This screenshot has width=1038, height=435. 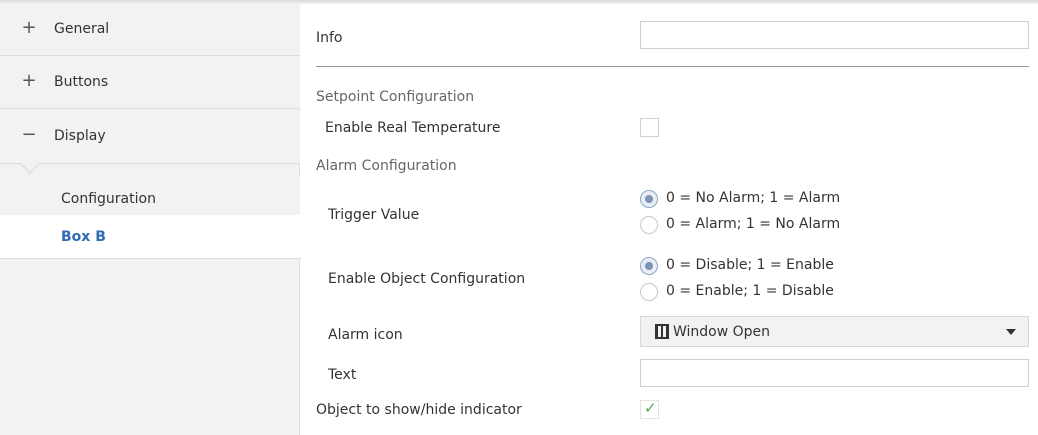 I want to click on dropdown-value: Window Open, so click(x=722, y=332).